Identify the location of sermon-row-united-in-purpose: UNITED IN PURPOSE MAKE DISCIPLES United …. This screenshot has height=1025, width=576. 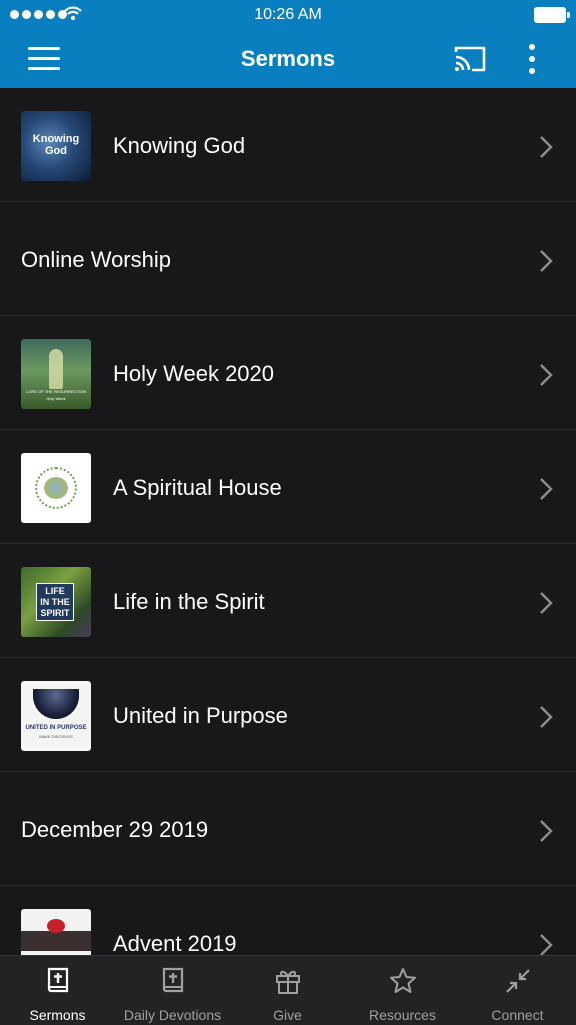
(288, 715).